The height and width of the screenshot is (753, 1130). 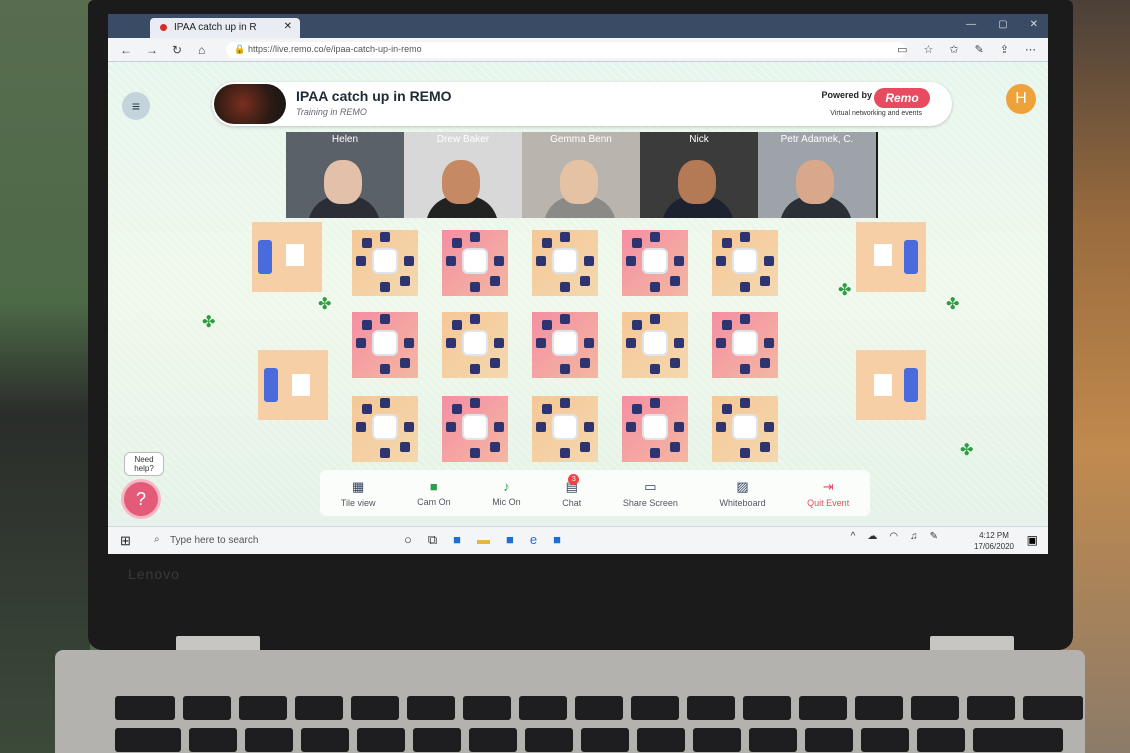 What do you see at coordinates (971, 24) in the screenshot?
I see `minimize-icon: —` at bounding box center [971, 24].